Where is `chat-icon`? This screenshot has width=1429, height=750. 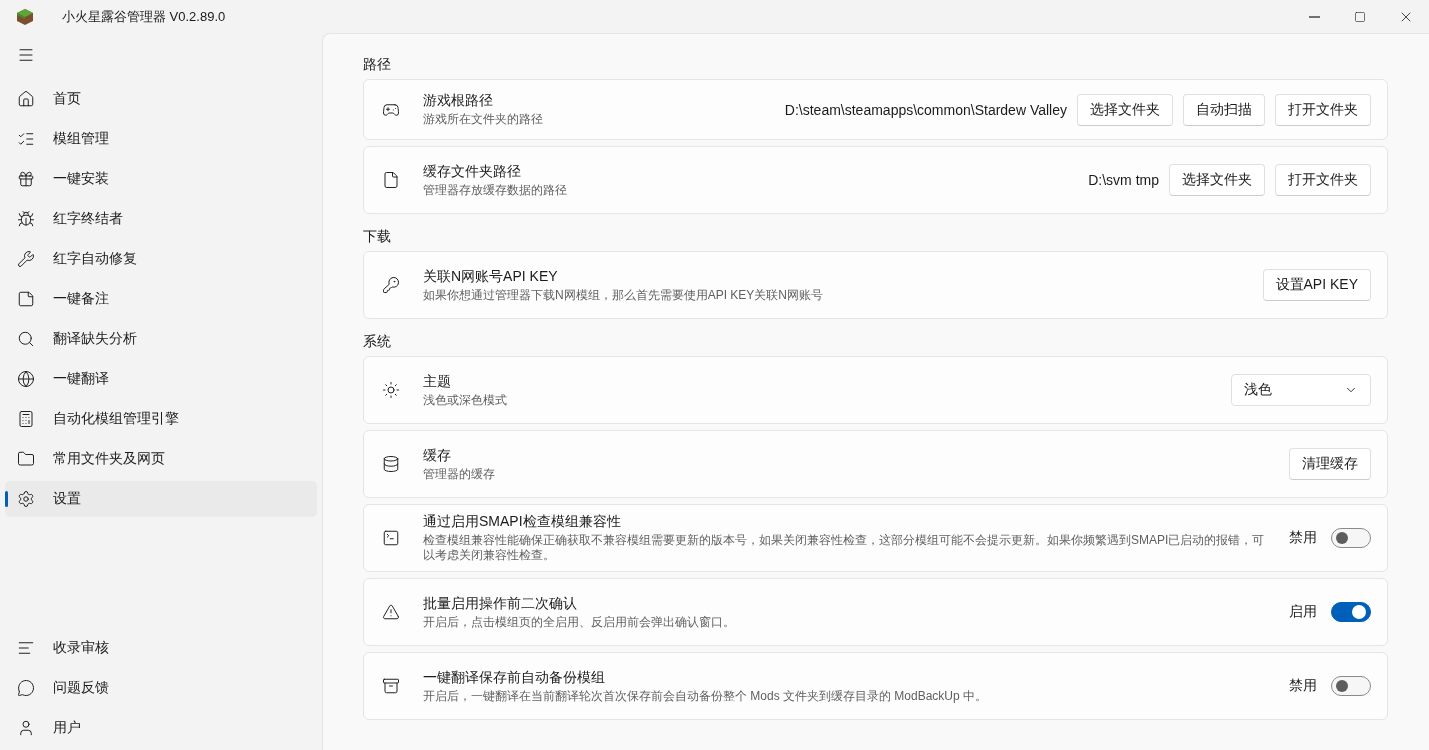
chat-icon is located at coordinates (26, 688).